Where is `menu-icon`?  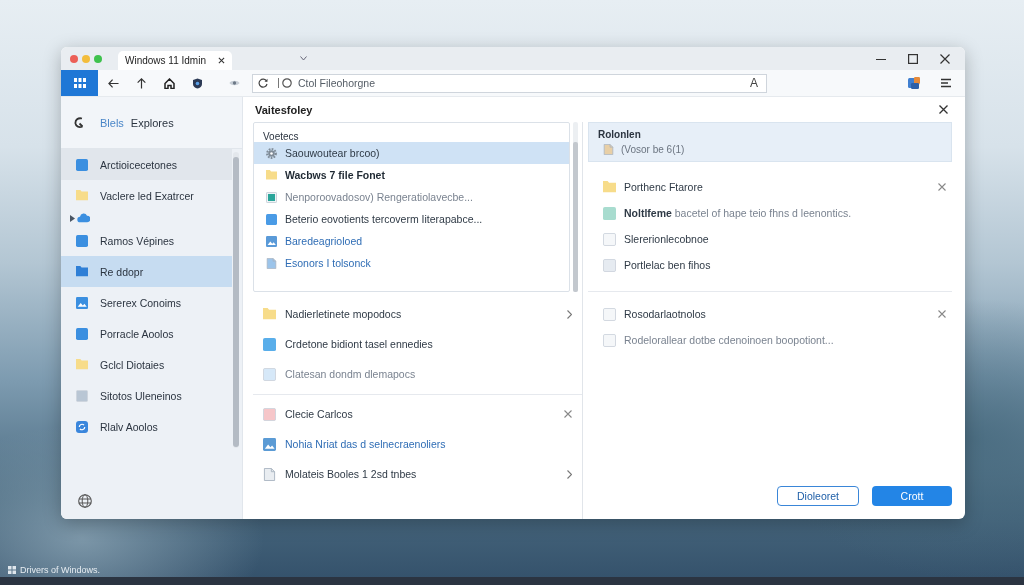
menu-icon is located at coordinates (946, 83).